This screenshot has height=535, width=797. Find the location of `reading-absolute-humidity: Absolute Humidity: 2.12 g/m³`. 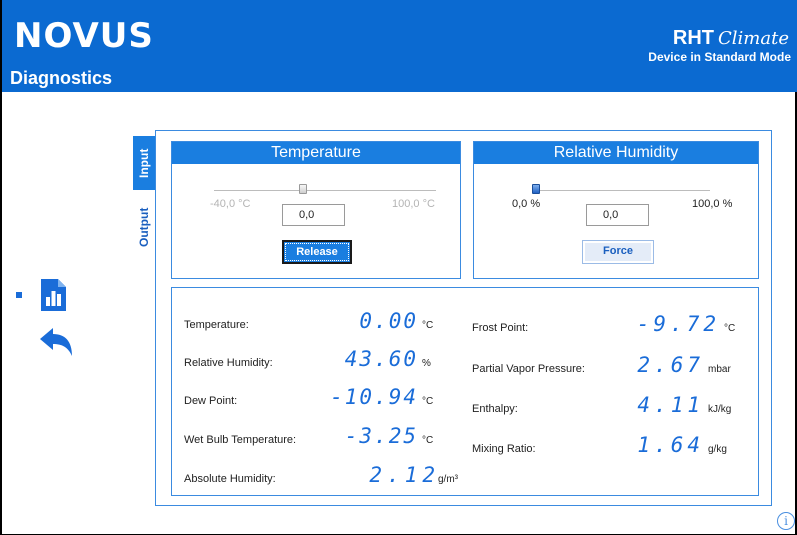

reading-absolute-humidity: Absolute Humidity: 2.12 g/m³ is located at coordinates (321, 471).